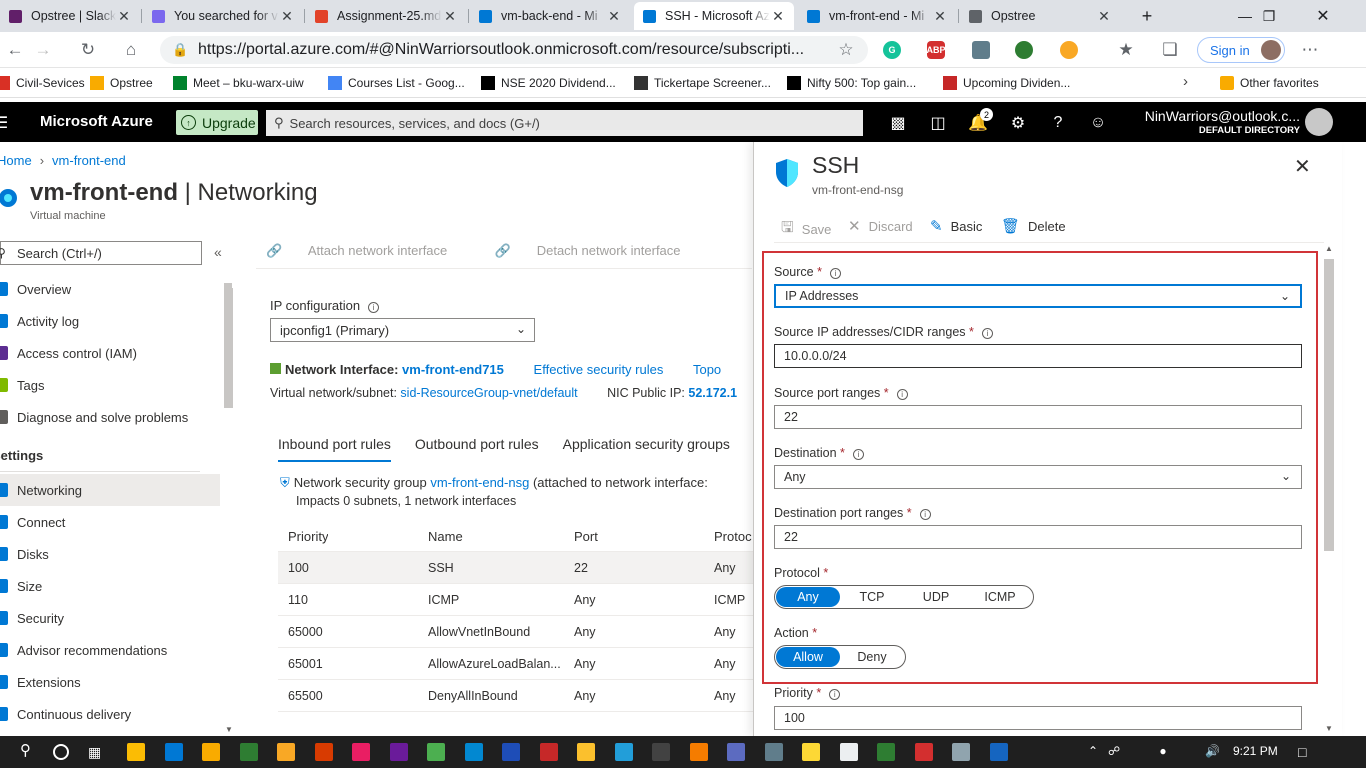 The width and height of the screenshot is (1366, 768). Describe the element at coordinates (16, 160) in the screenshot. I see `breadcrumb-home: Home` at that location.